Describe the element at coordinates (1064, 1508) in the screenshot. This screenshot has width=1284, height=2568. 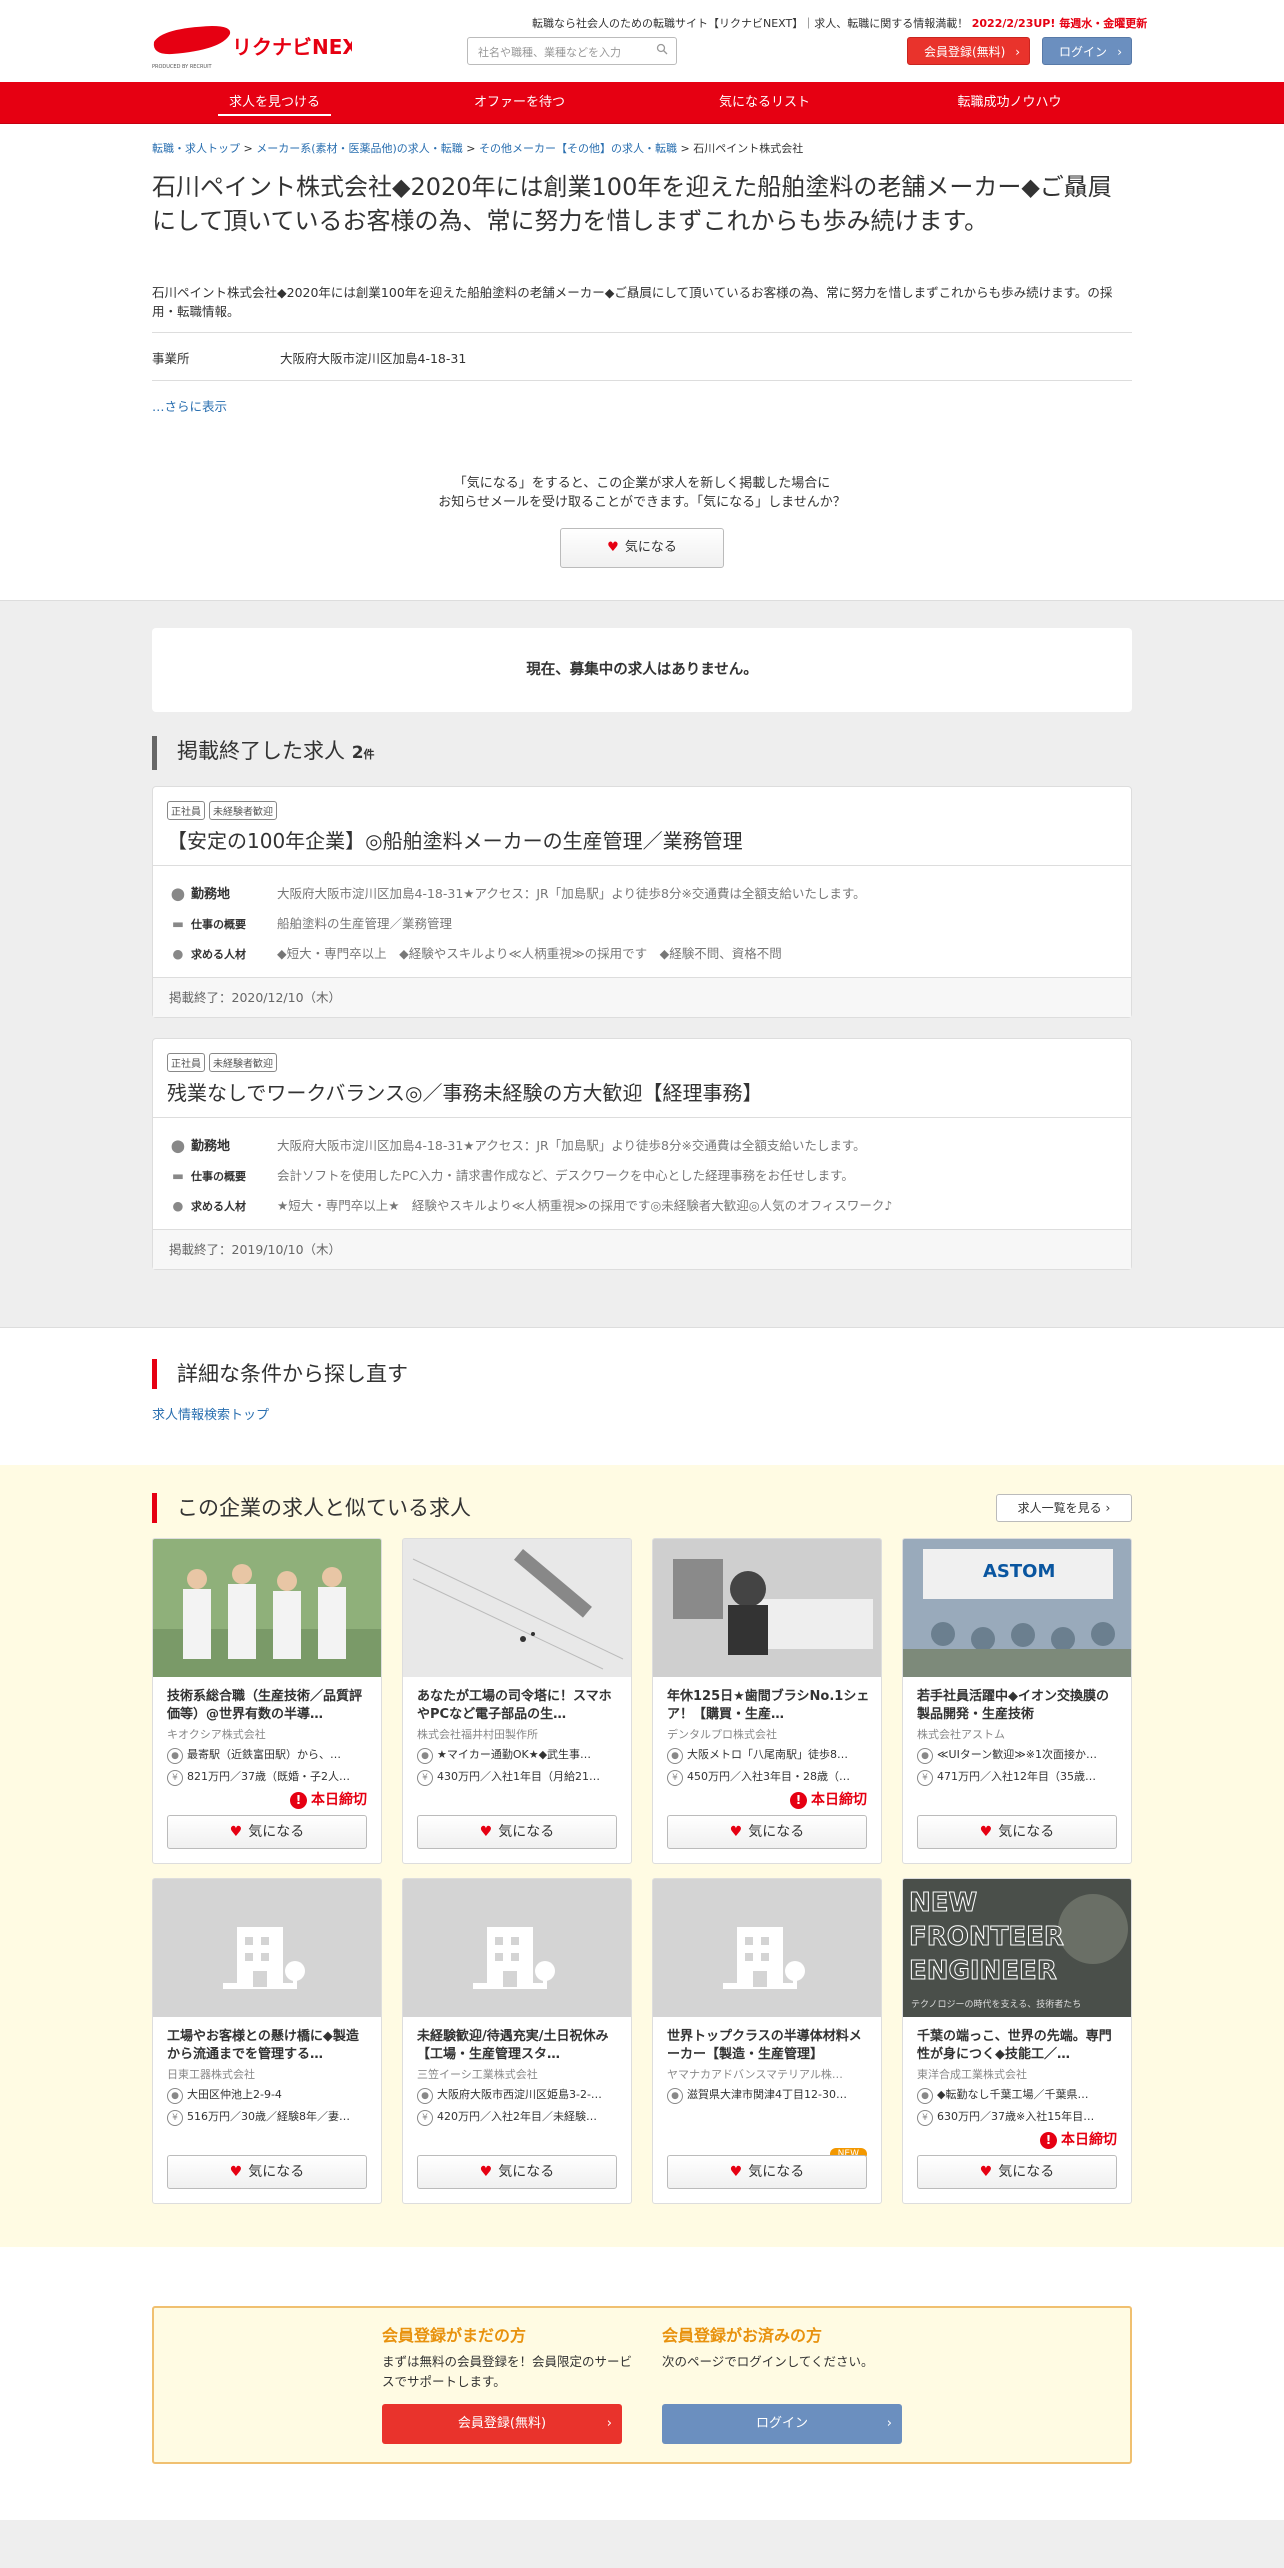
I see `job-list-button: 求人一覧を見る ›` at that location.